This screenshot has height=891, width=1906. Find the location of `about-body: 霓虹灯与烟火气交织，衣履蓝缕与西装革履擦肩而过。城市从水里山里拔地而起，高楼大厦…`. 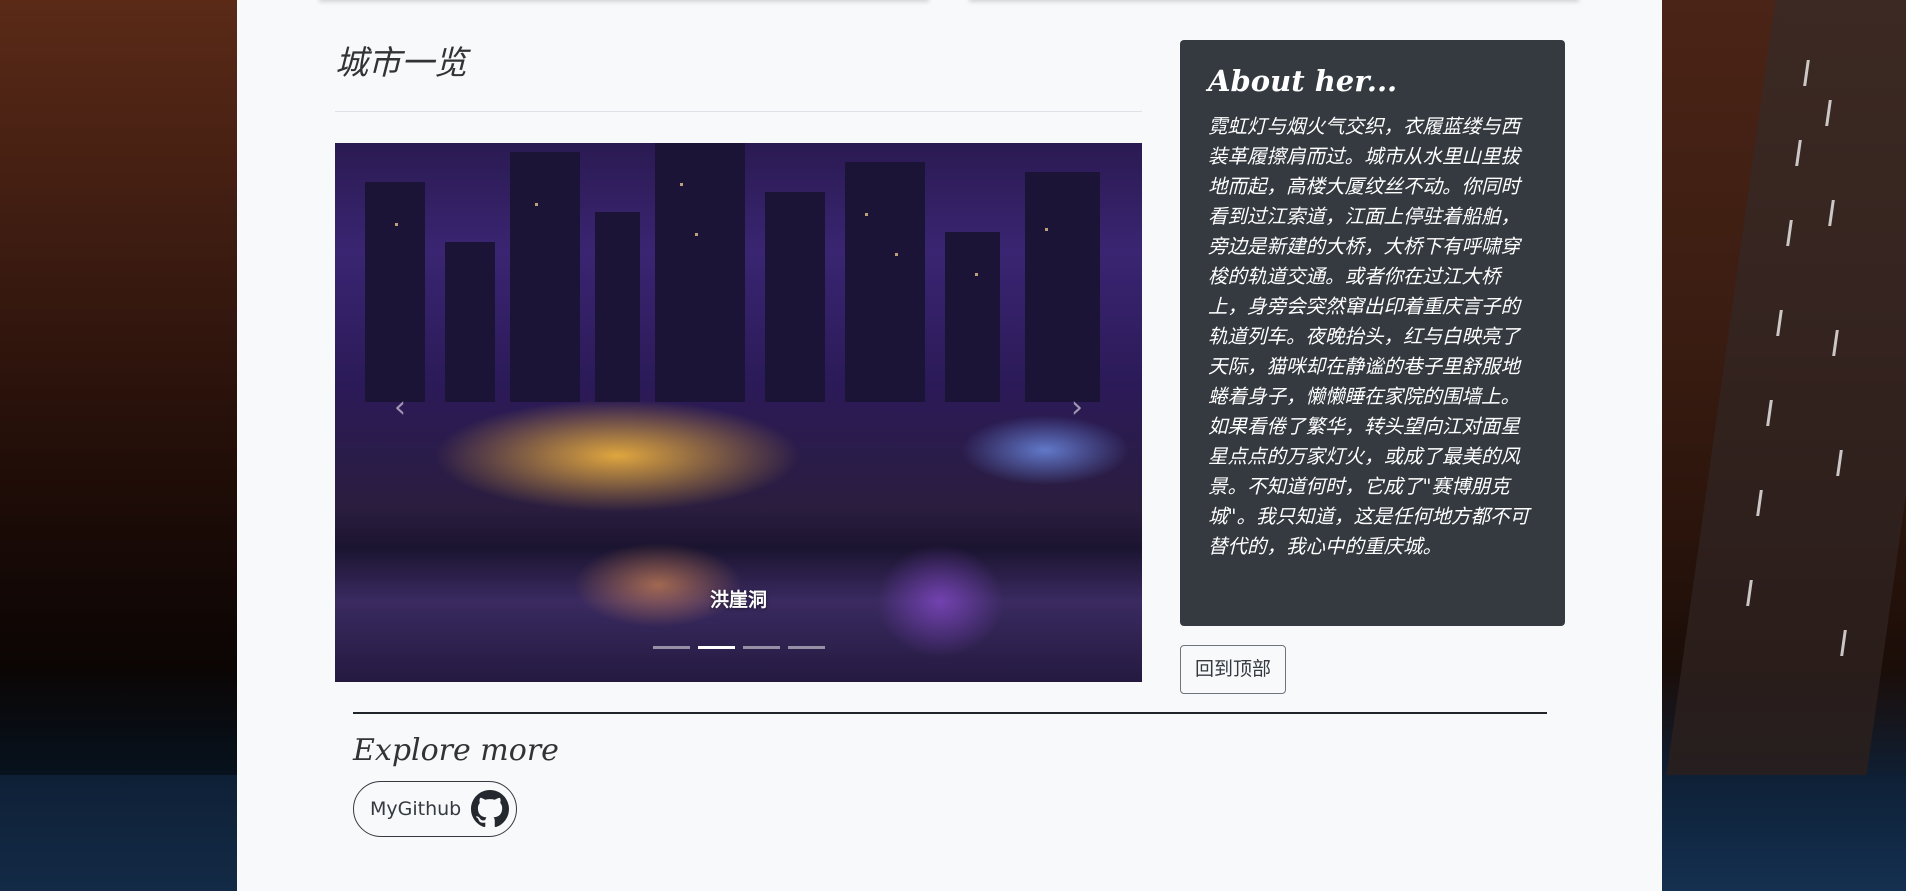

about-body: 霓虹灯与烟火气交织，衣履蓝缕与西装革履擦肩而过。城市从水里山里拔地而起，高楼大厦… is located at coordinates (1368, 336).